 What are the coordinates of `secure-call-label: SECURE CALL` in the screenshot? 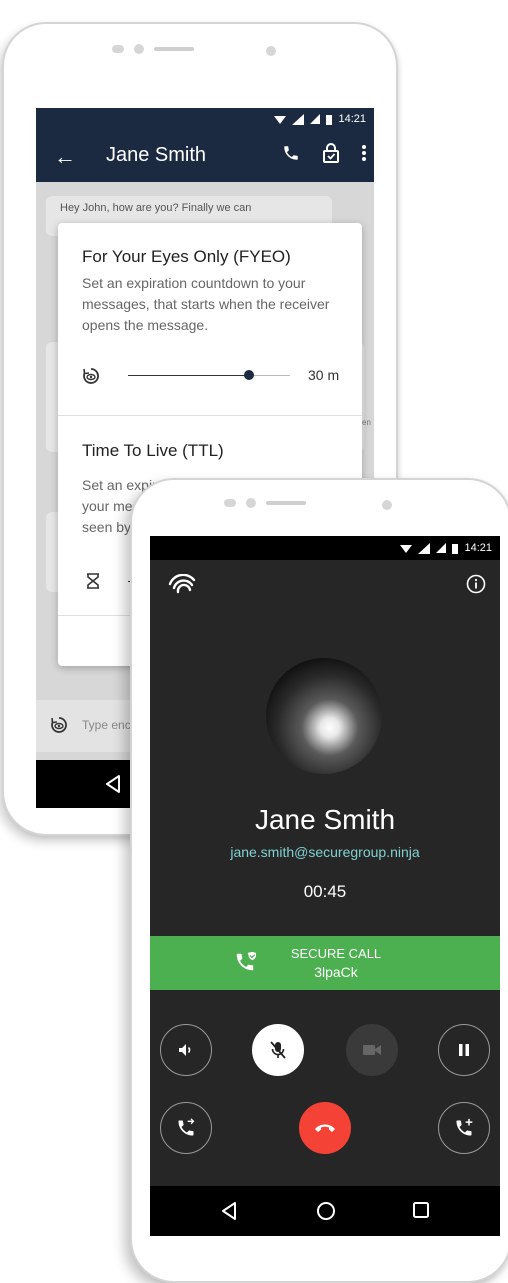 It's located at (336, 953).